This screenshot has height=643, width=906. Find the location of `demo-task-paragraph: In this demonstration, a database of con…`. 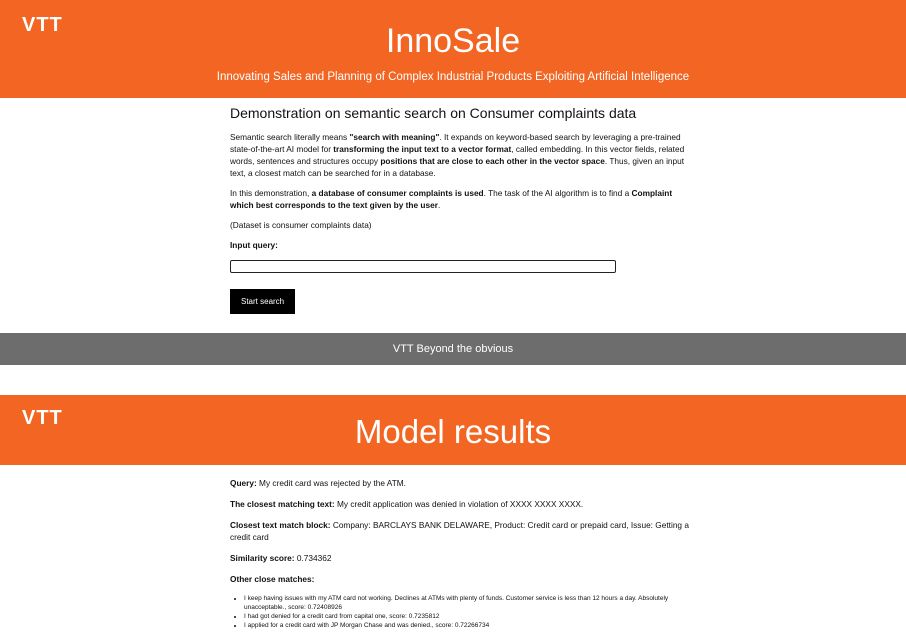

demo-task-paragraph: In this demonstration, a database of con… is located at coordinates (461, 199).